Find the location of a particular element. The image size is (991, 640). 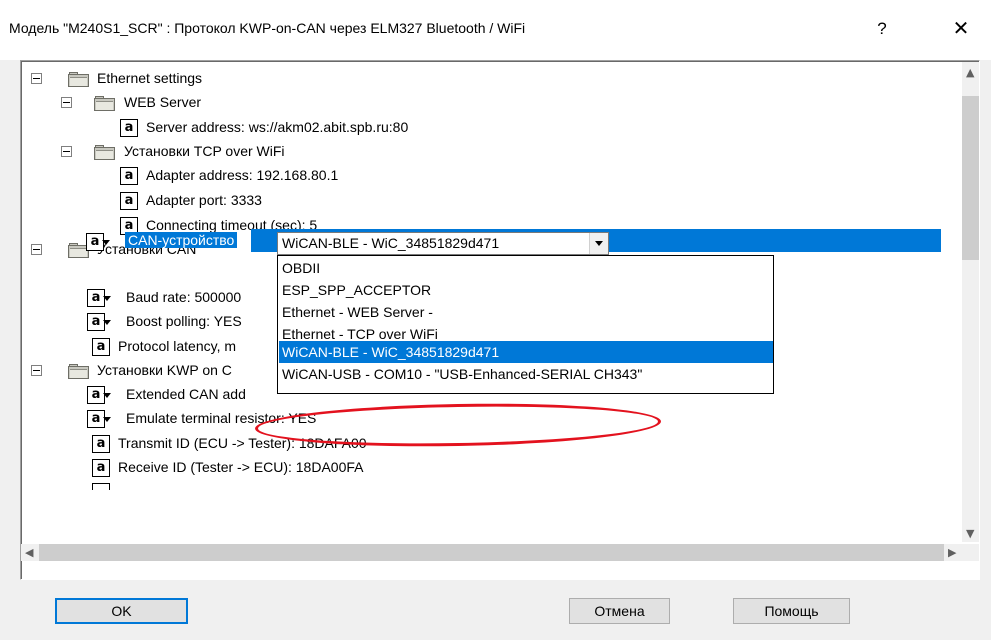

tree-item-partial is located at coordinates (121, 493).